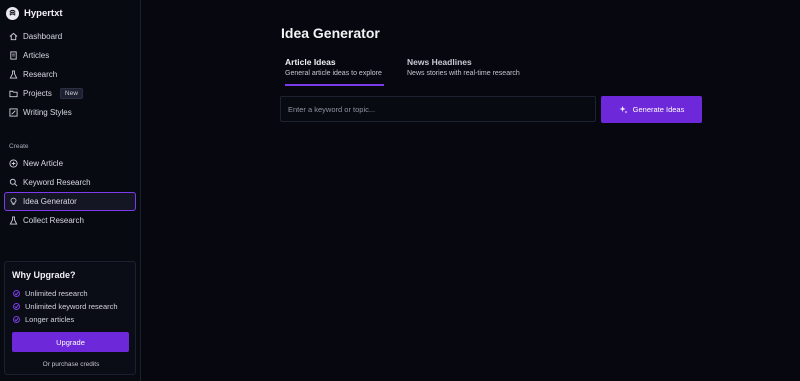 This screenshot has width=800, height=381. I want to click on document-icon, so click(13, 55).